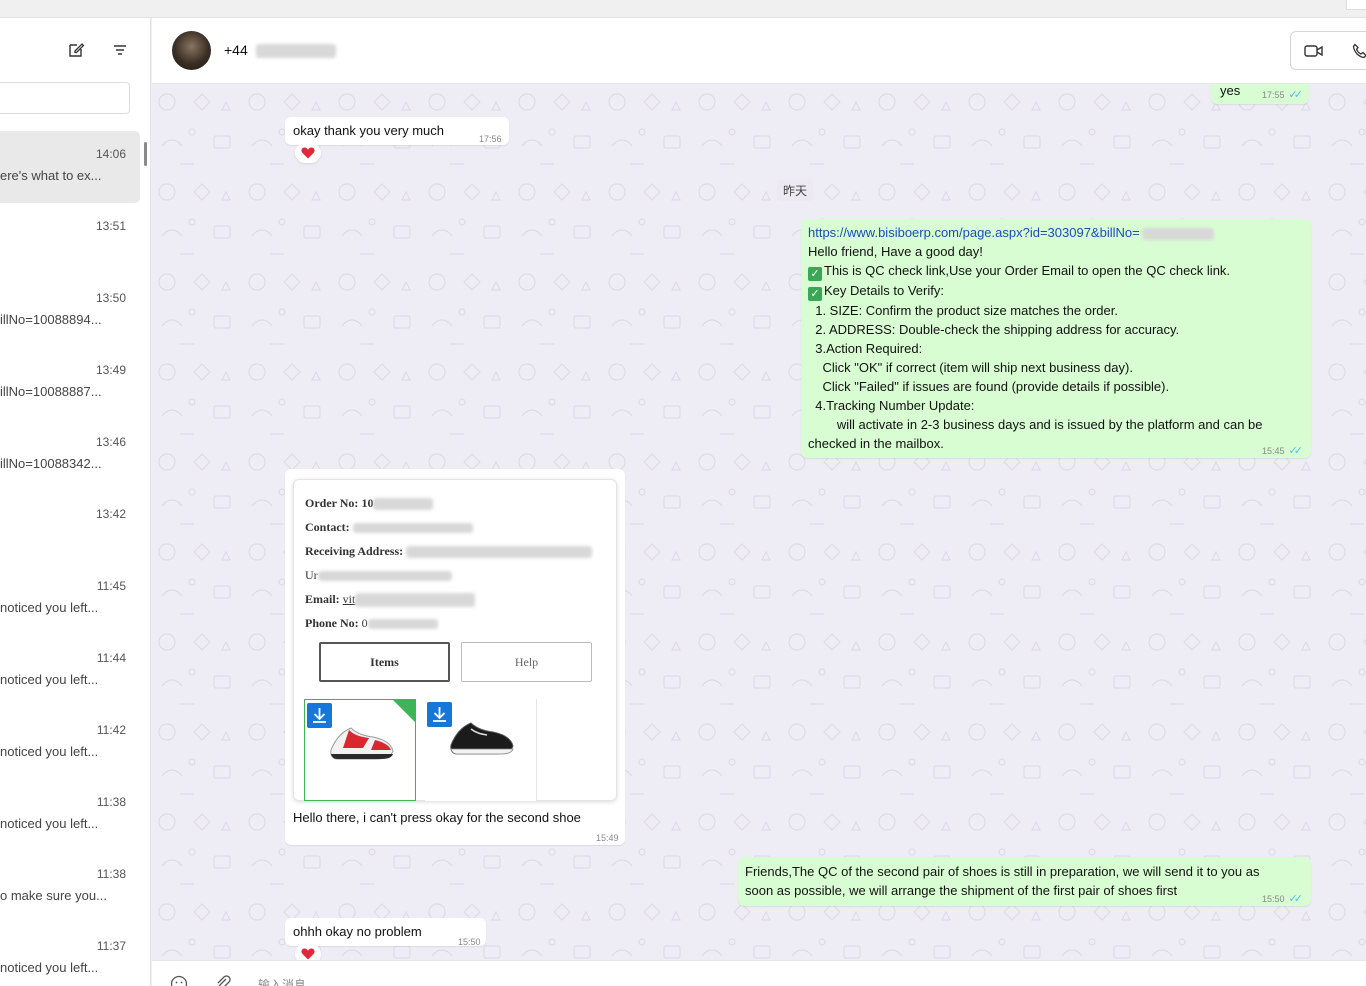 Image resolution: width=1366 pixels, height=986 pixels. I want to click on new-chat-icon, so click(76, 50).